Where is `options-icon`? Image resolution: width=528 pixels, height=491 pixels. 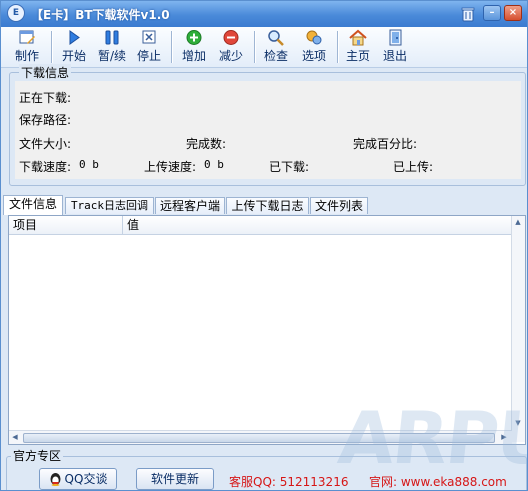 options-icon is located at coordinates (314, 37).